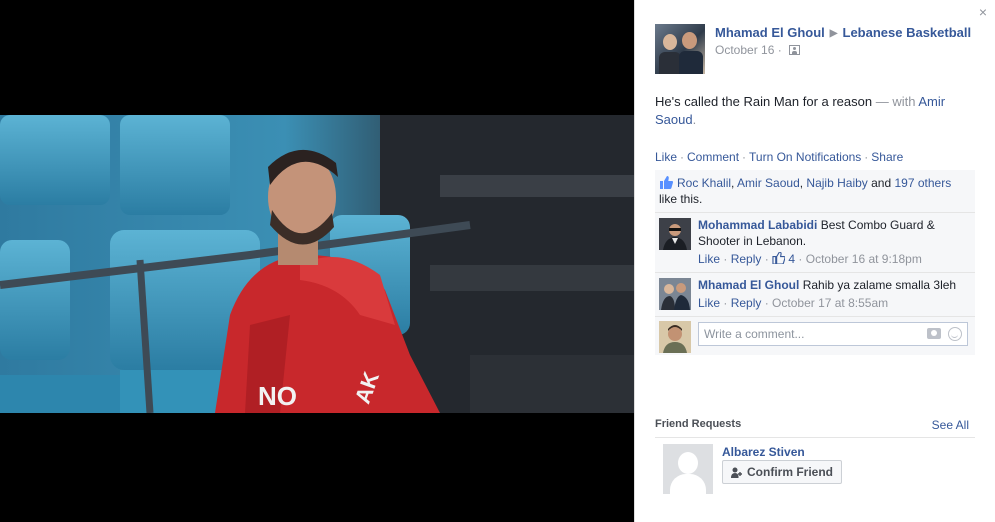 The image size is (995, 522). What do you see at coordinates (694, 119) in the screenshot?
I see `post-message-end: .` at bounding box center [694, 119].